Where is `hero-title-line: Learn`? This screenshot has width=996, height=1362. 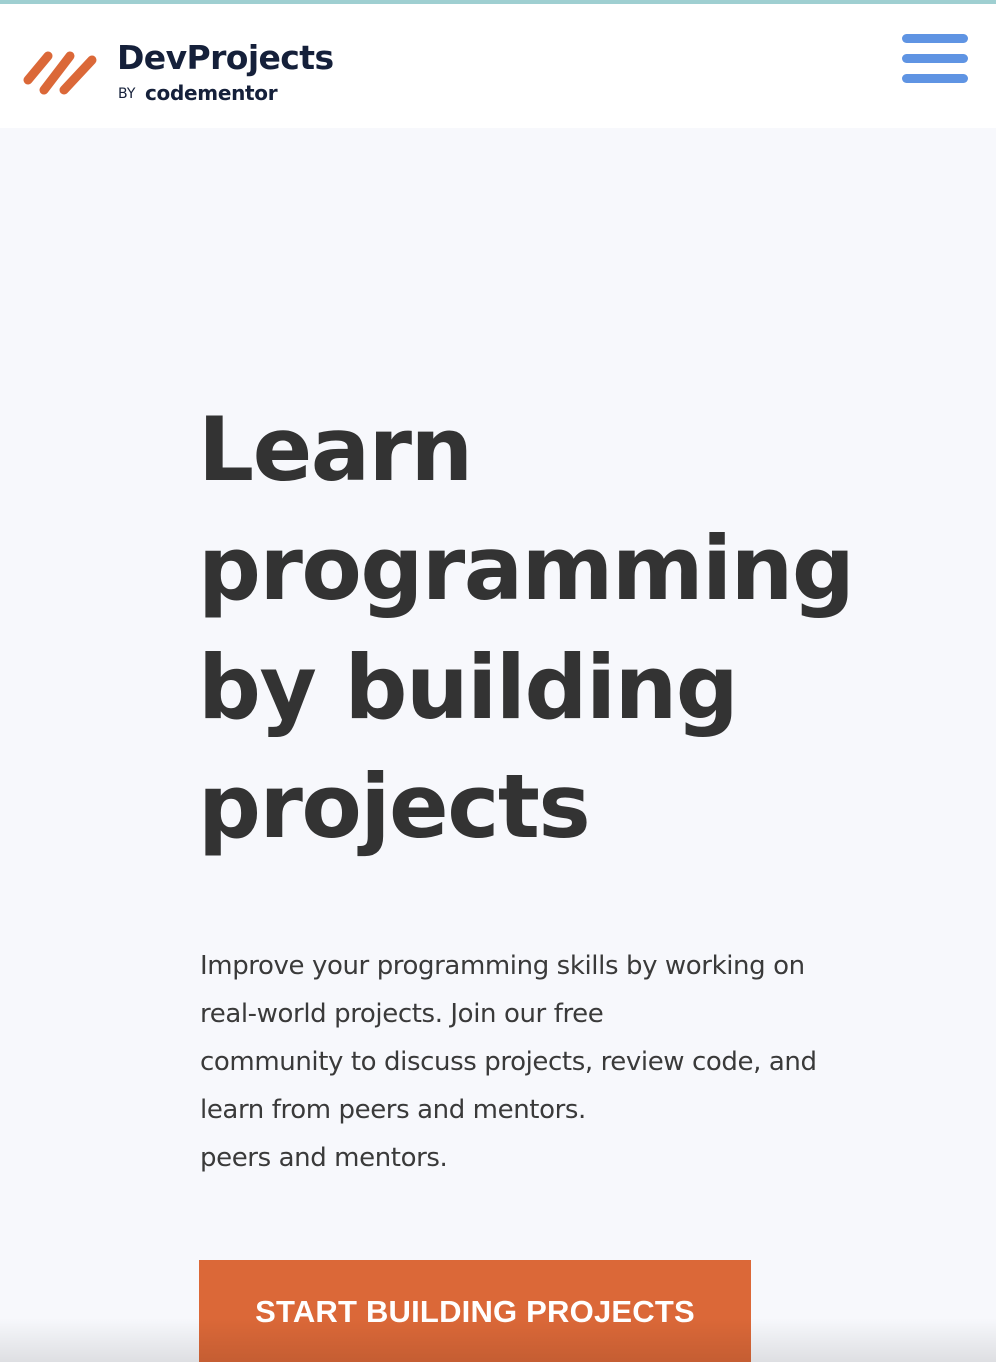
hero-title-line: Learn is located at coordinates (335, 449).